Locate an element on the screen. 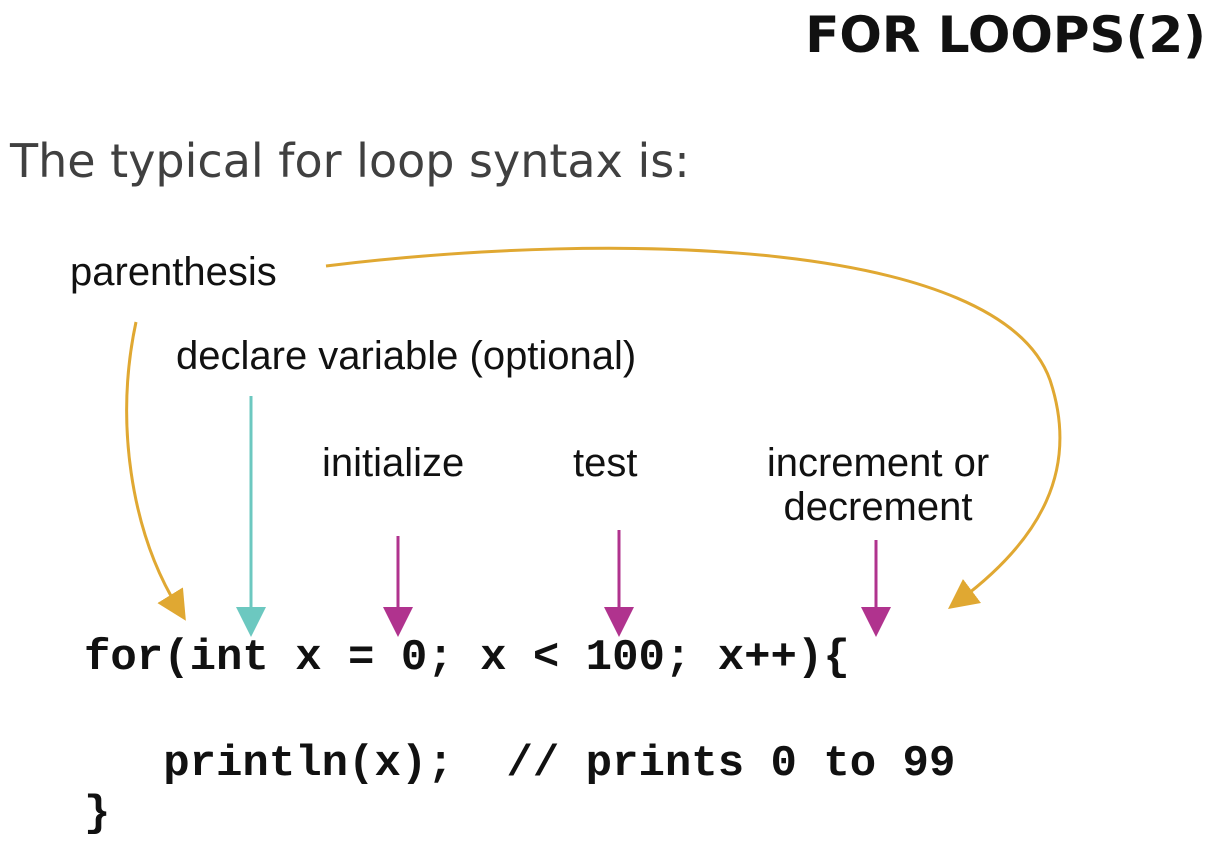  label-increment: increment or decrement is located at coordinates (878, 485).